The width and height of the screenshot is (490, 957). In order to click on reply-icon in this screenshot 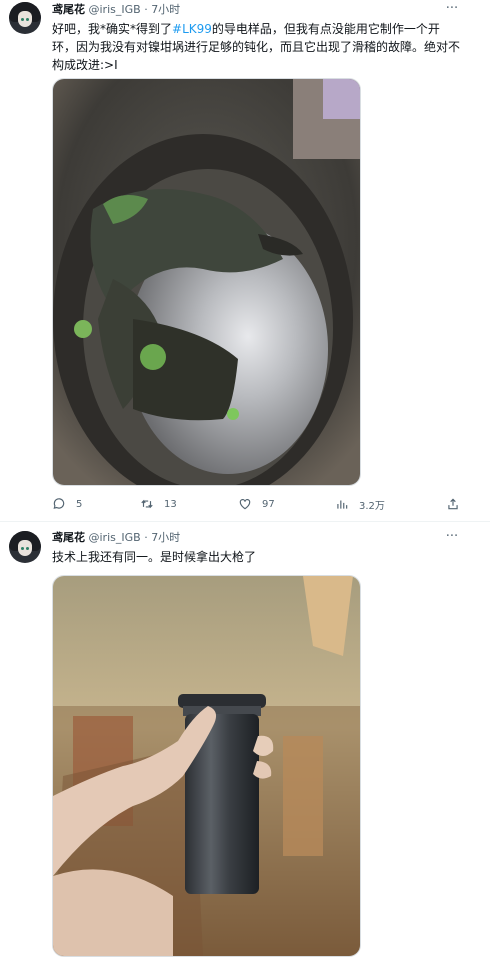, I will do `click(59, 503)`.